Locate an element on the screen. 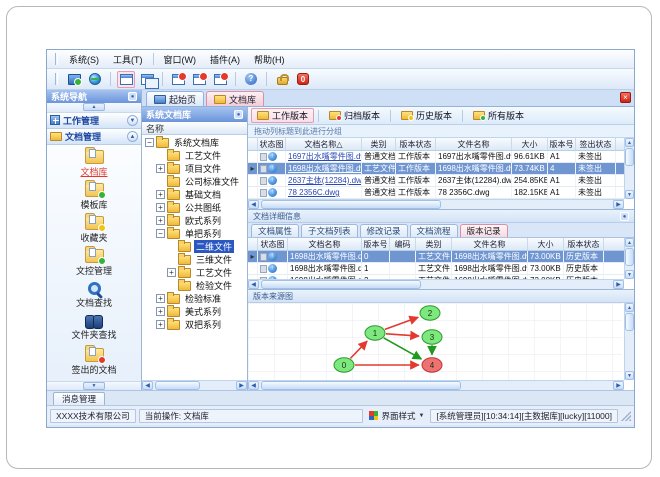 The image size is (660, 477). menu-grip is located at coordinates (56, 59).